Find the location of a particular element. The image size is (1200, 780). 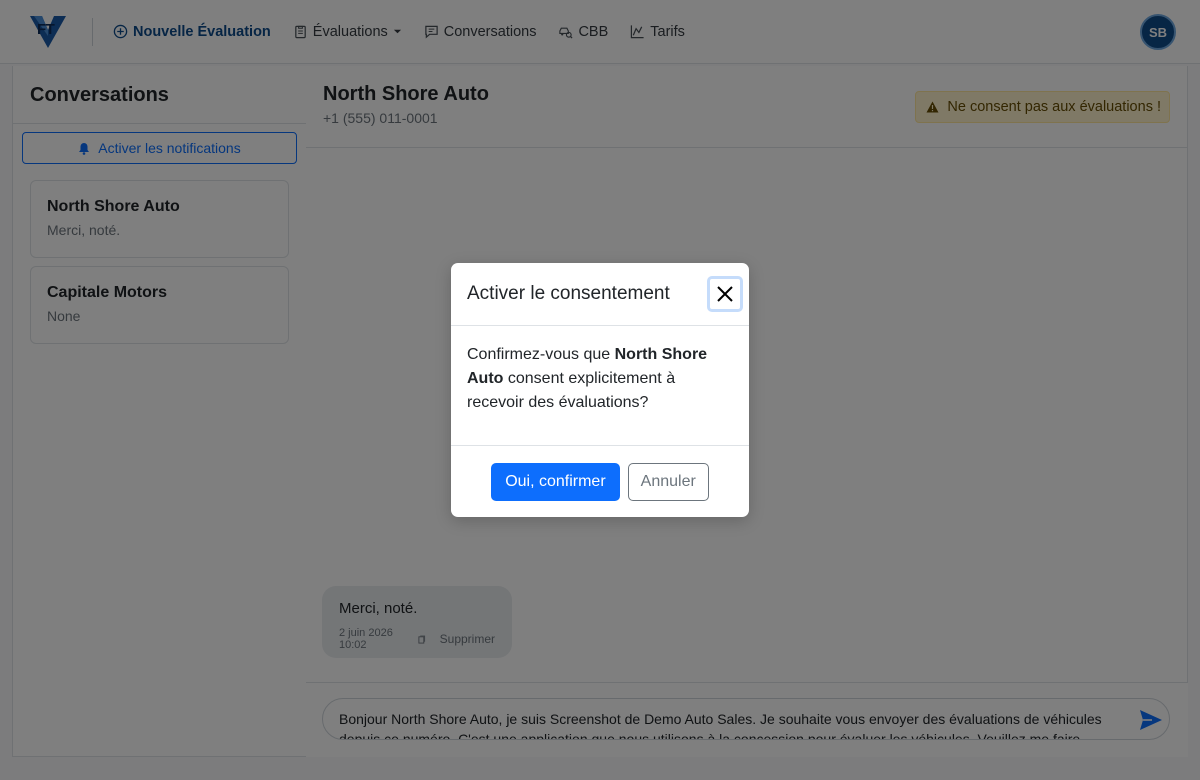

close-icon is located at coordinates (725, 294).